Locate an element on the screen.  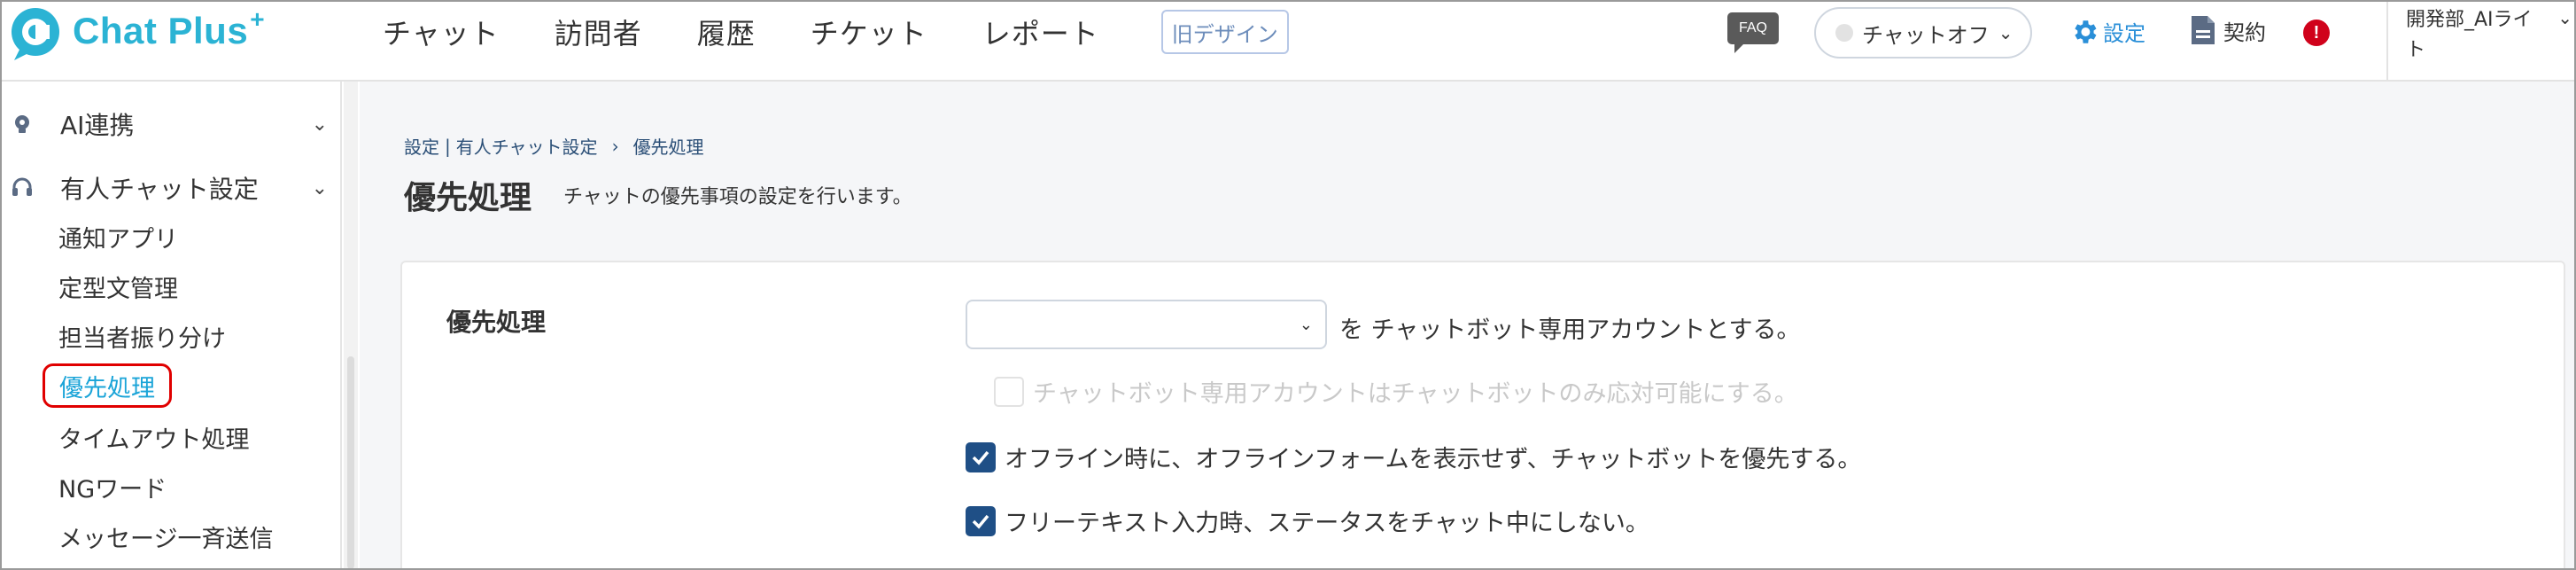
scrollbar-thumb is located at coordinates (350, 462).